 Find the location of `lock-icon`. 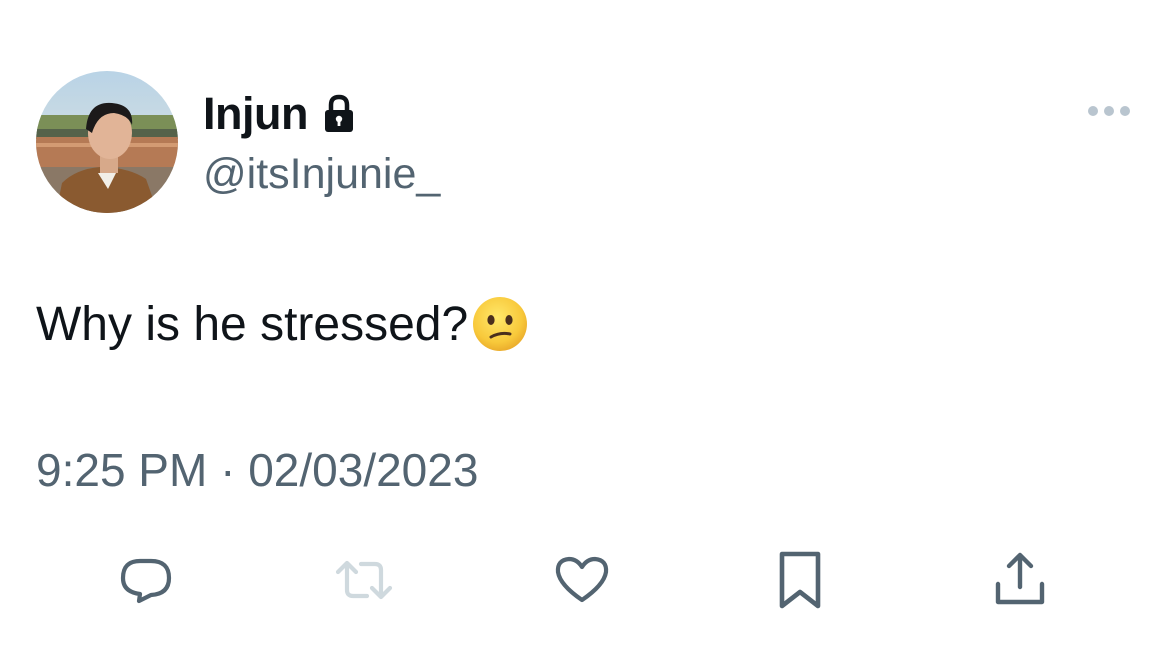

lock-icon is located at coordinates (339, 114).